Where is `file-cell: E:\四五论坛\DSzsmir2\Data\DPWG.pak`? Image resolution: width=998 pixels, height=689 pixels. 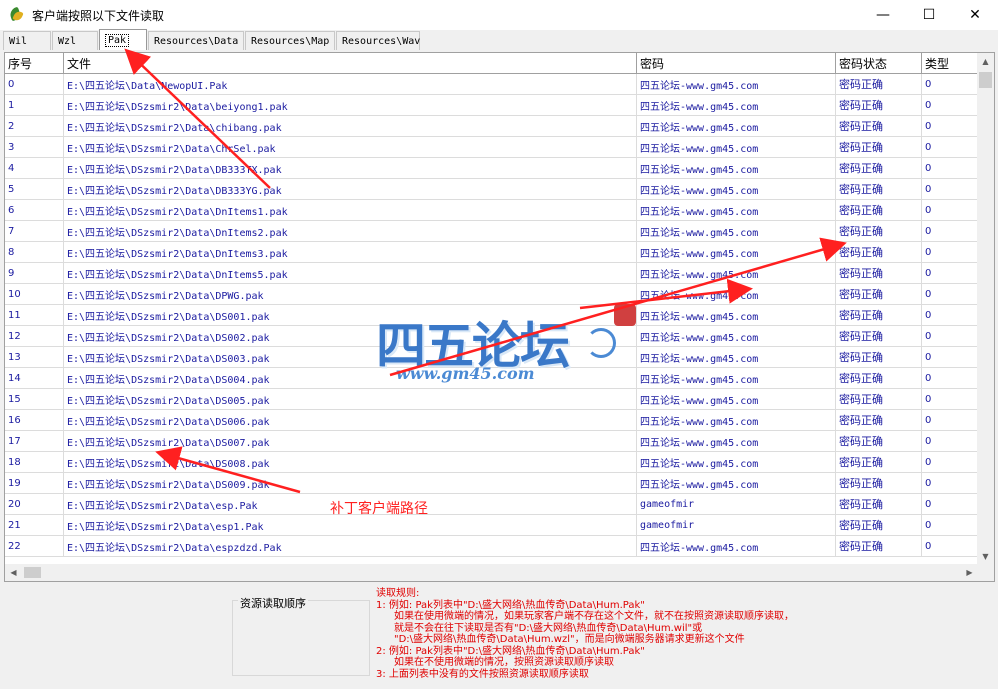
file-cell: E:\四五论坛\DSzsmir2\Data\DPWG.pak is located at coordinates (350, 294).